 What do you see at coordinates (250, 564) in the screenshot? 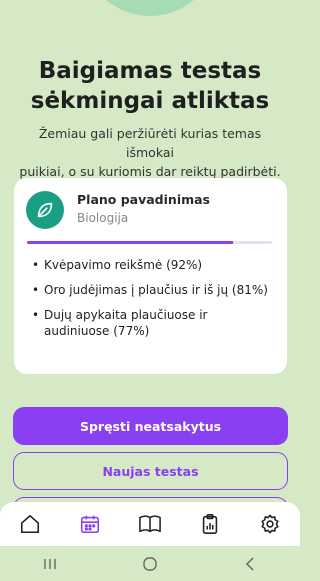
I see `back-icon` at bounding box center [250, 564].